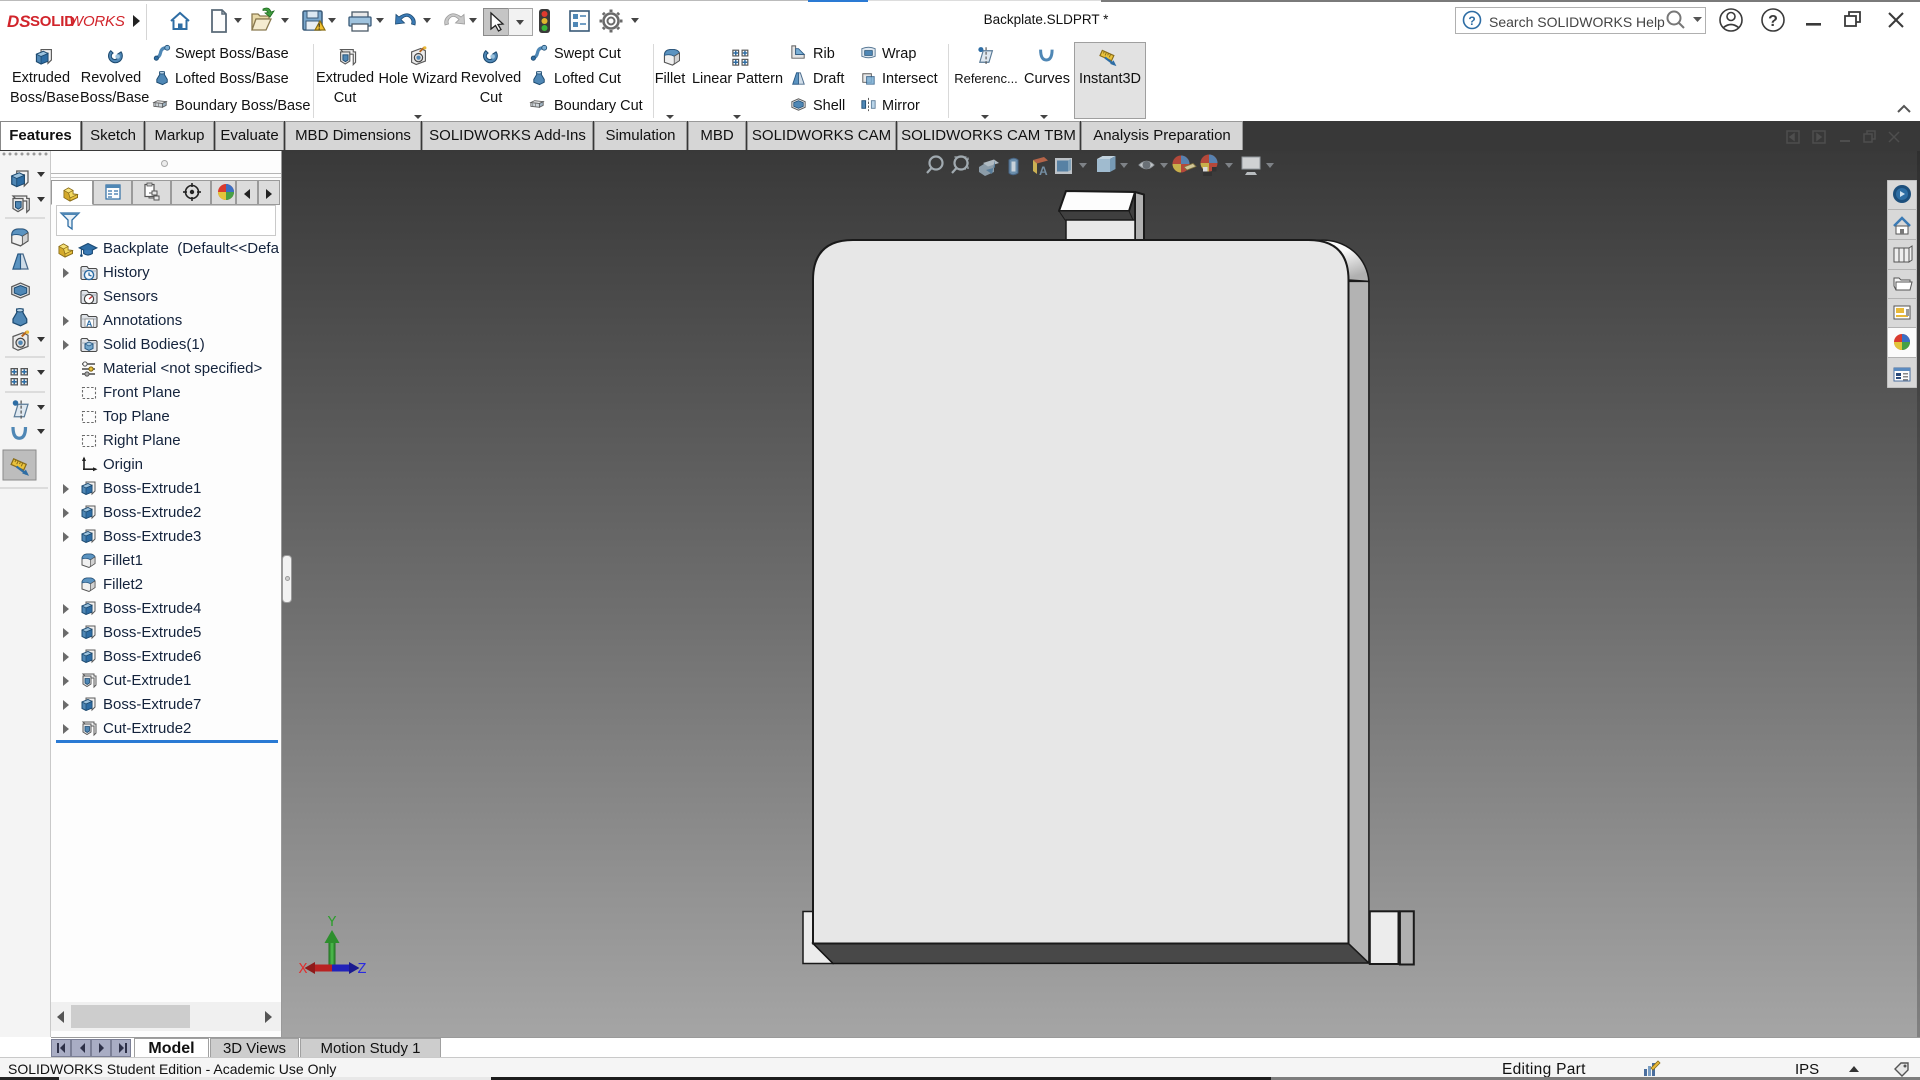 The height and width of the screenshot is (1080, 1920). I want to click on svg-text: A, so click(1043, 171).